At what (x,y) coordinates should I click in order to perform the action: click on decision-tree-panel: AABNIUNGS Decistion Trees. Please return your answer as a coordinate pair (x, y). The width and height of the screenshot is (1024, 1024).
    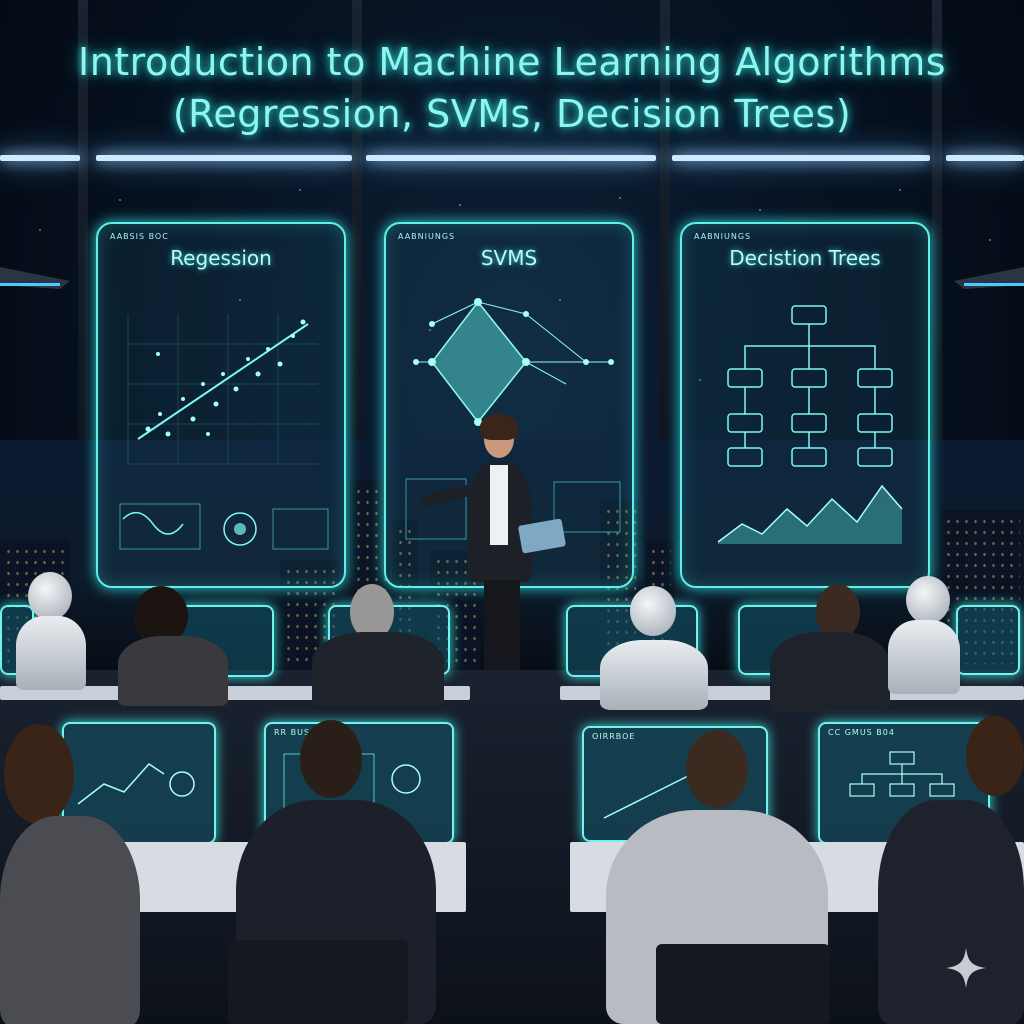
    Looking at the image, I should click on (805, 405).